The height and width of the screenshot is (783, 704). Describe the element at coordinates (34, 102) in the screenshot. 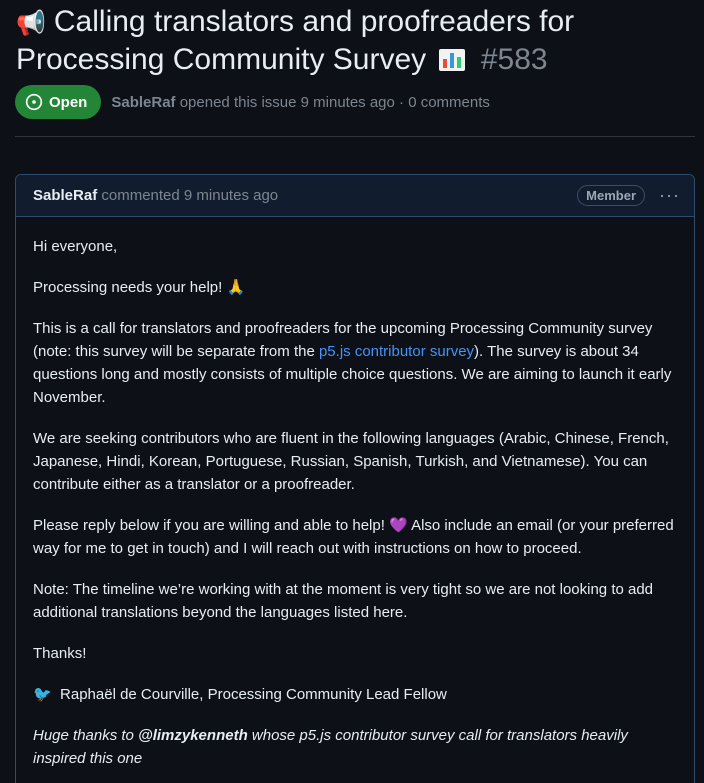

I see `issue-open-icon` at that location.